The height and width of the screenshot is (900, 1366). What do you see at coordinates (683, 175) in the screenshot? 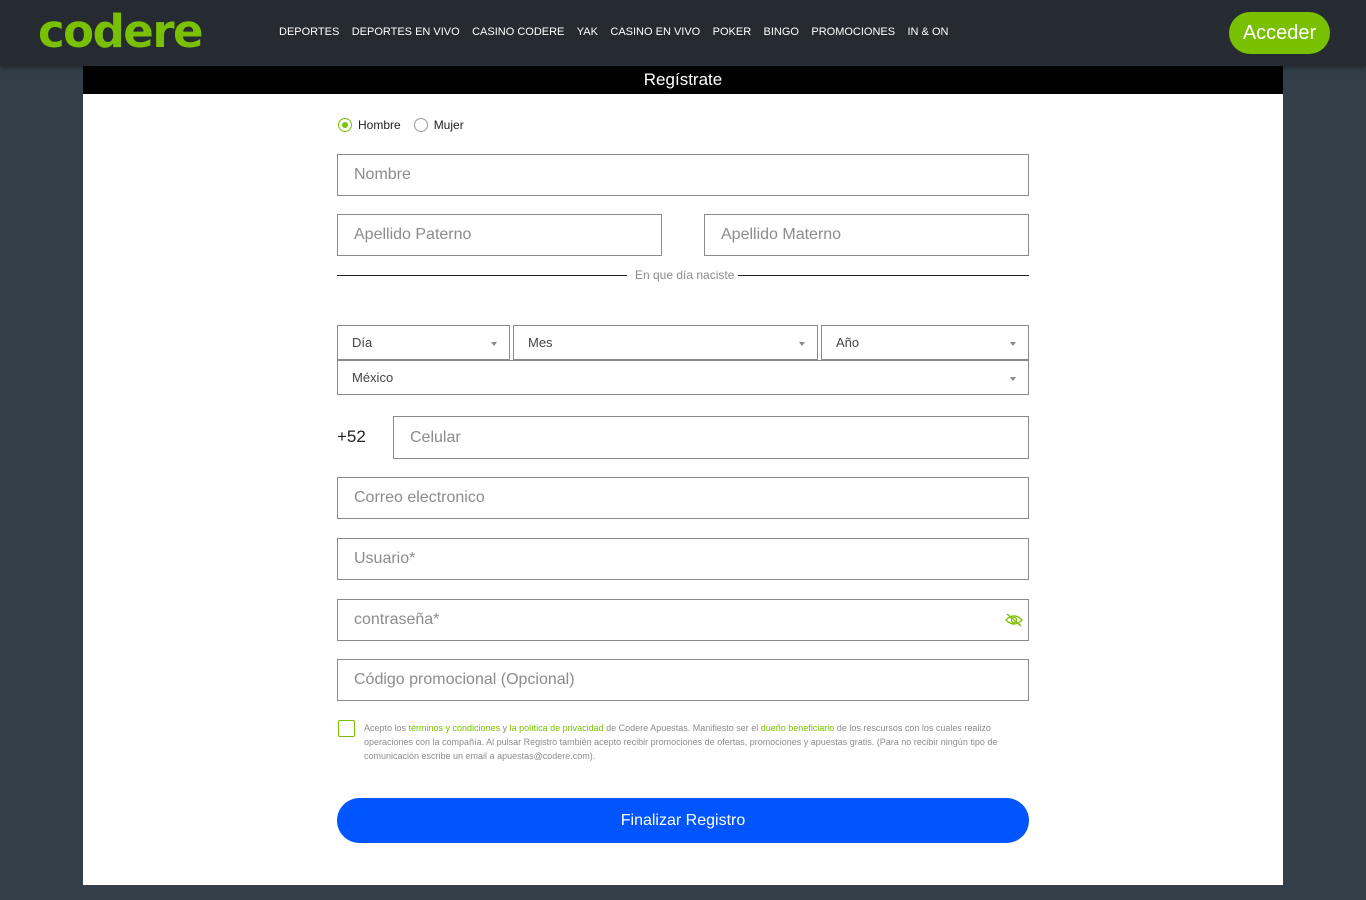
I see `nombre-input` at bounding box center [683, 175].